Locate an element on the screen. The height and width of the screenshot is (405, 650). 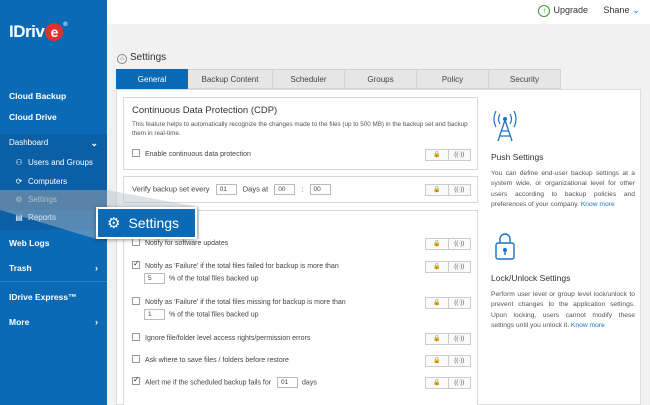
missing-files-checkbox is located at coordinates (136, 301).